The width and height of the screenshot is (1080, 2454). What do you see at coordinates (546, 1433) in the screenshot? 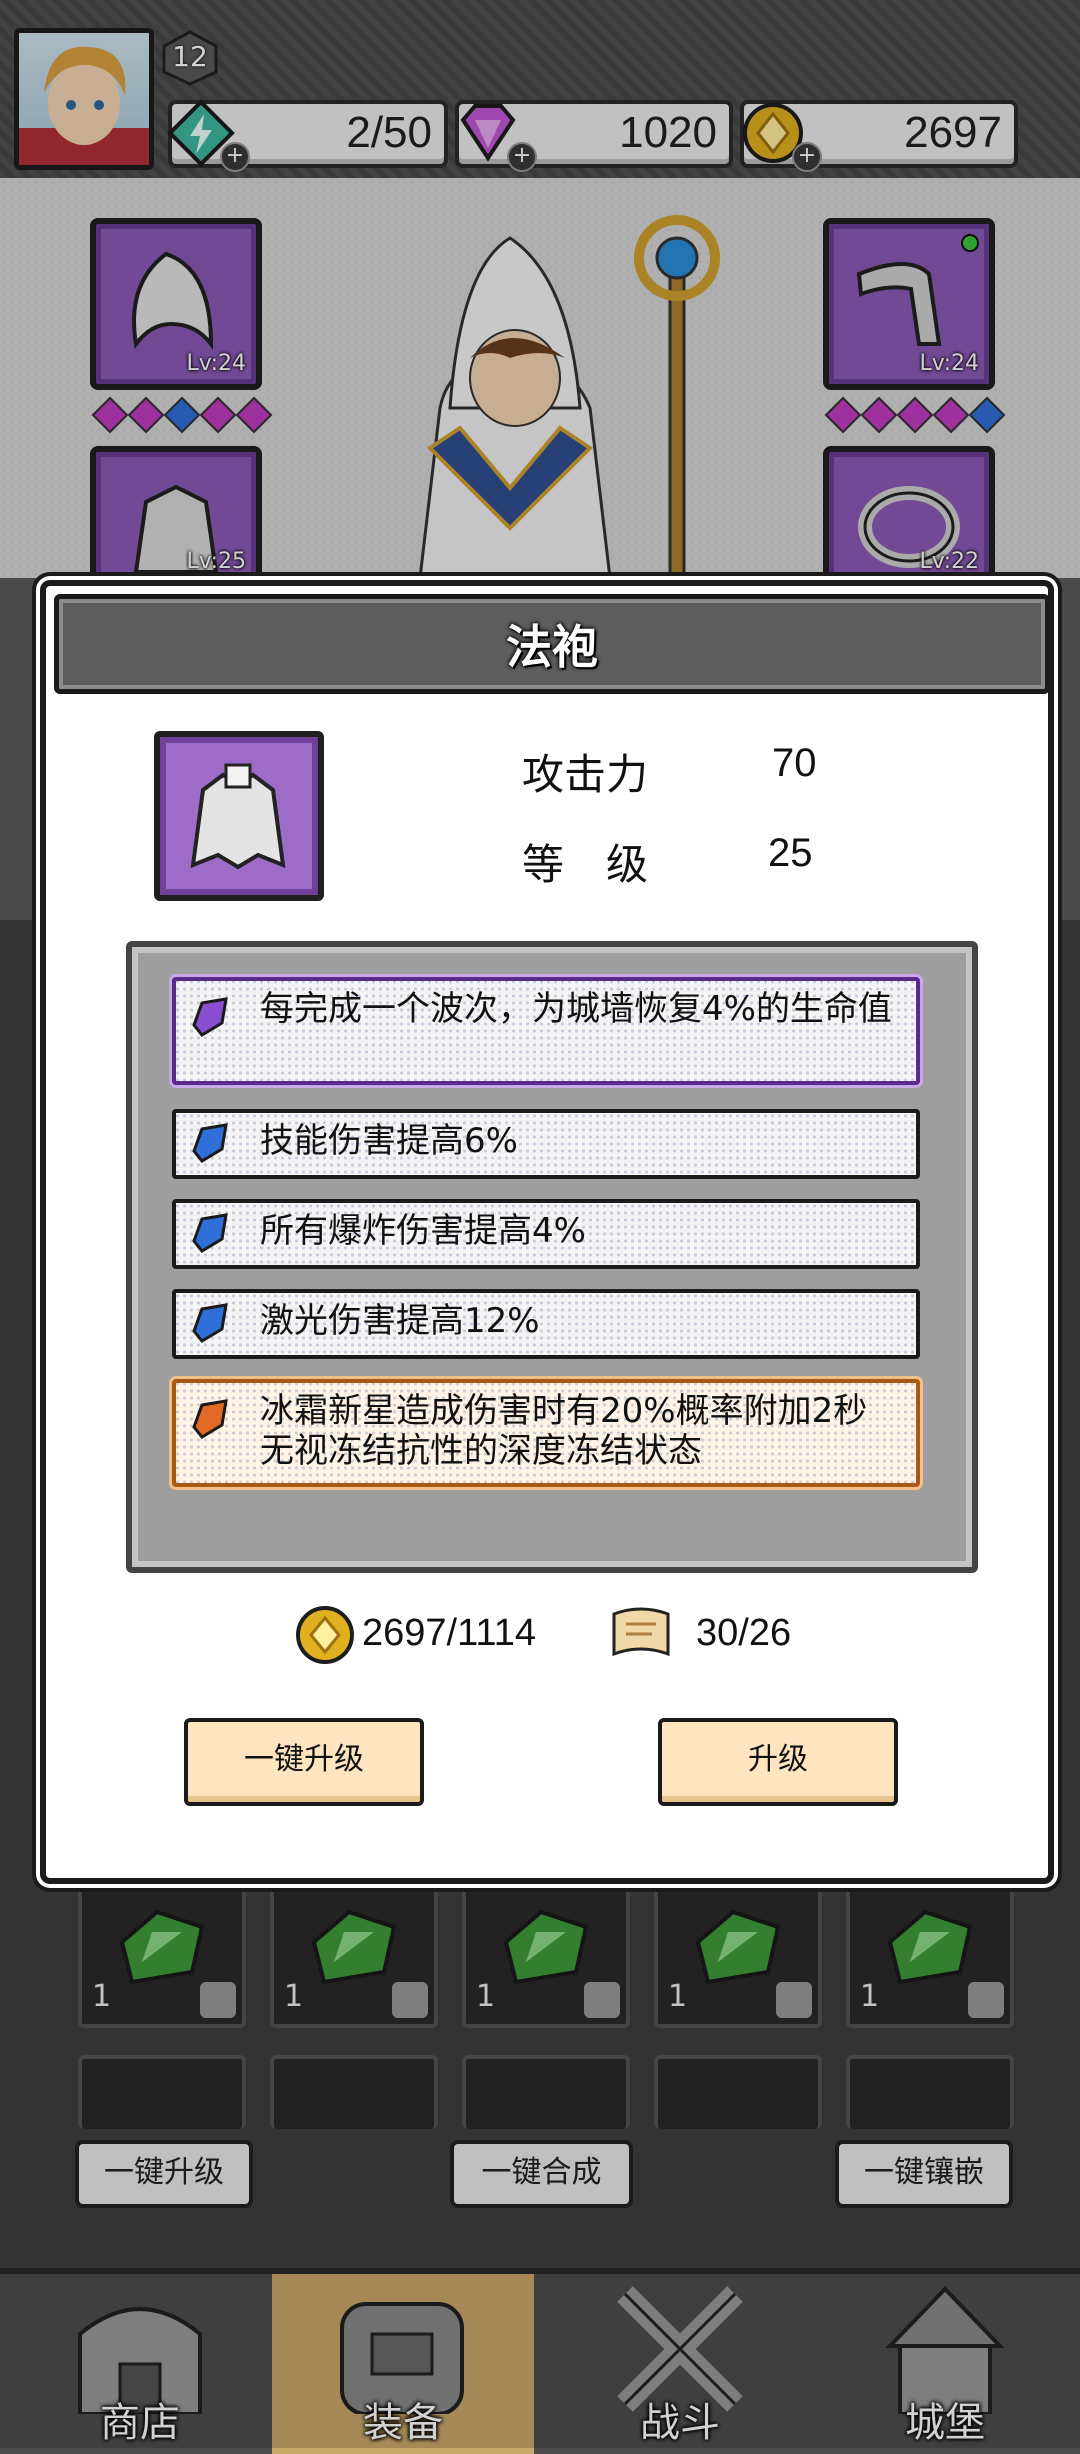
I see `affix-item: 冰霜新星造成伤害时有20%概率附加2秒无视冻结抗性的深度冻结状态` at bounding box center [546, 1433].